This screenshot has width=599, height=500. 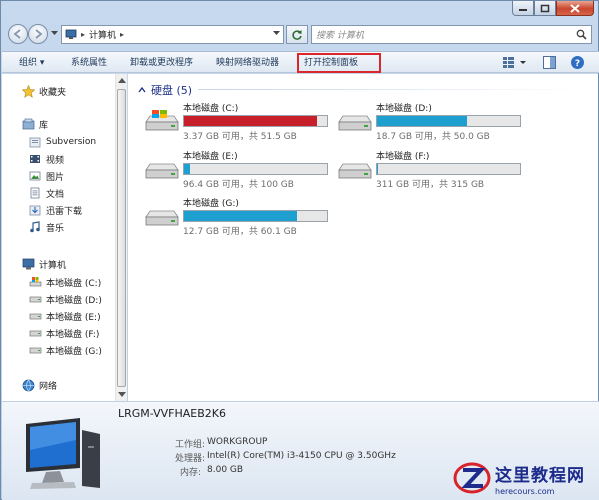 I want to click on close-button, so click(x=575, y=8).